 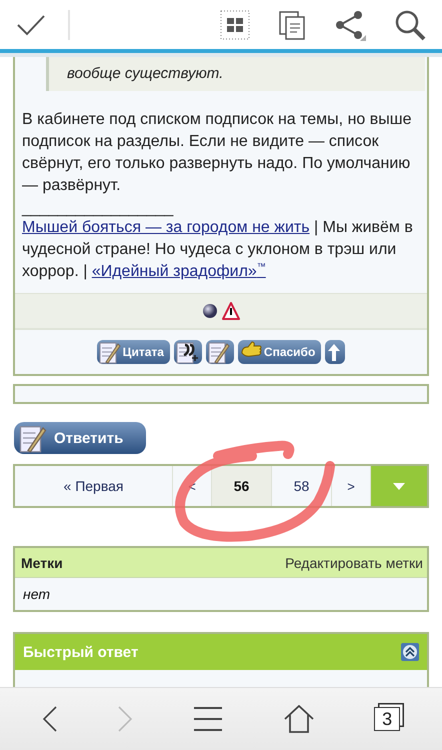 I want to click on tags-title: Метки, so click(x=42, y=562).